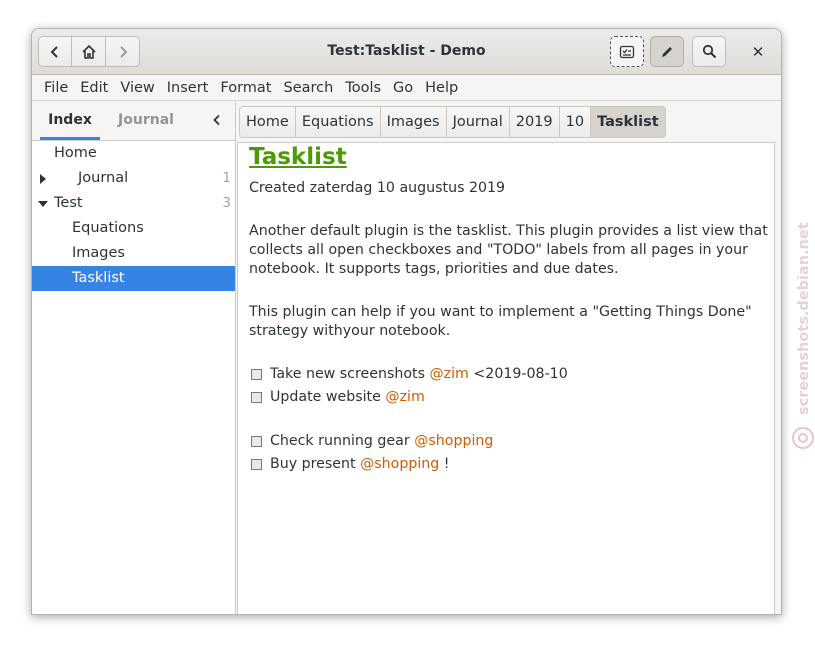 The image size is (815, 652). Describe the element at coordinates (575, 122) in the screenshot. I see `crumb-10: 10` at that location.